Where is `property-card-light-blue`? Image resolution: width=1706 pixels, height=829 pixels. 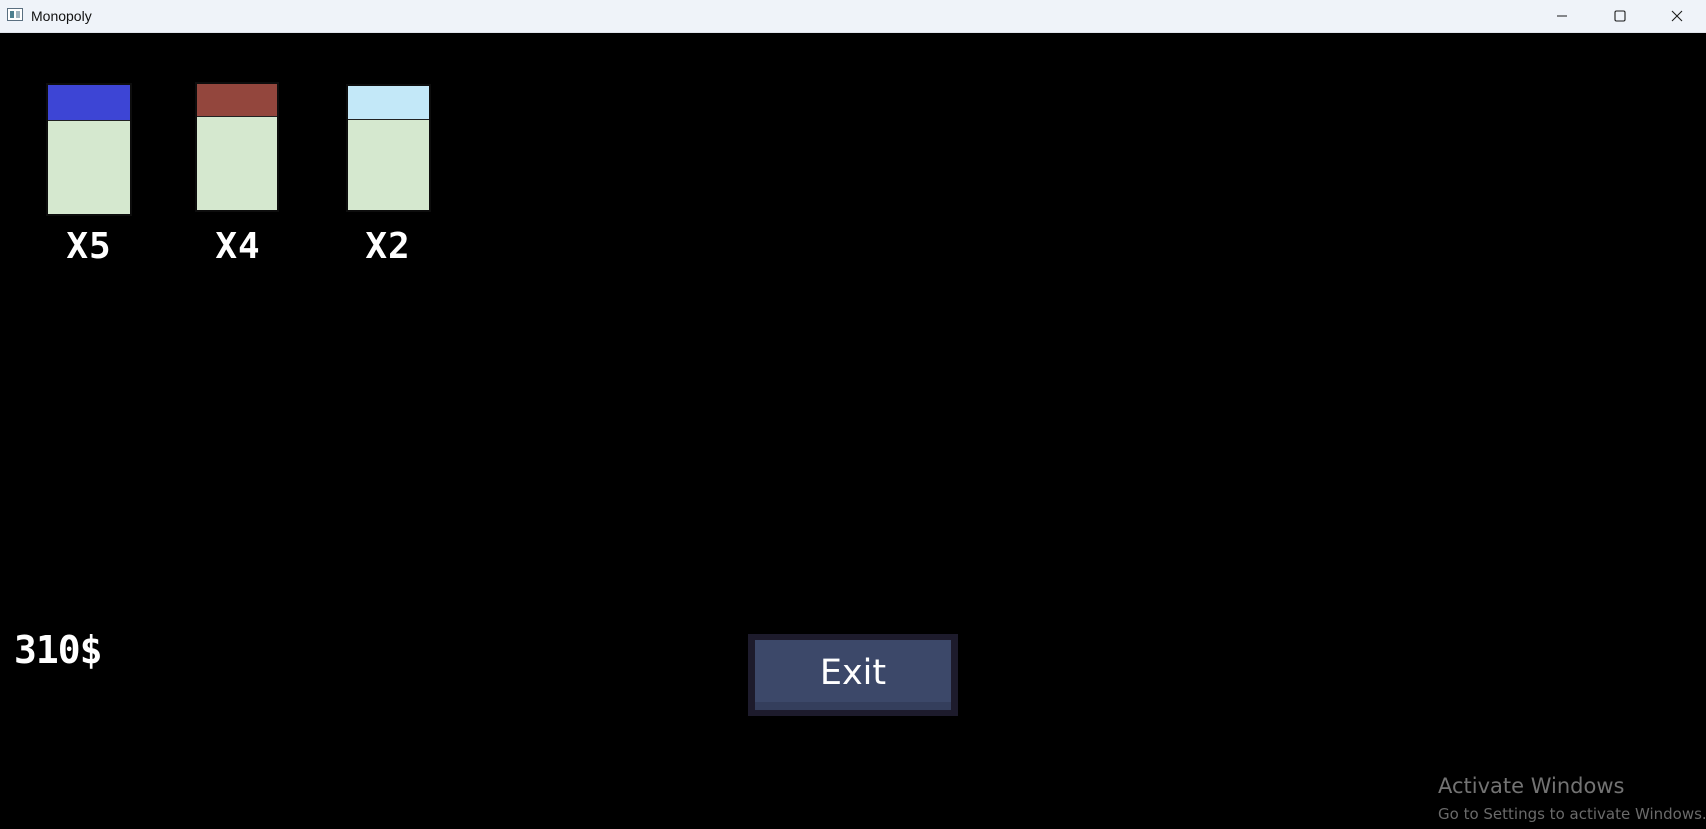
property-card-light-blue is located at coordinates (388, 148).